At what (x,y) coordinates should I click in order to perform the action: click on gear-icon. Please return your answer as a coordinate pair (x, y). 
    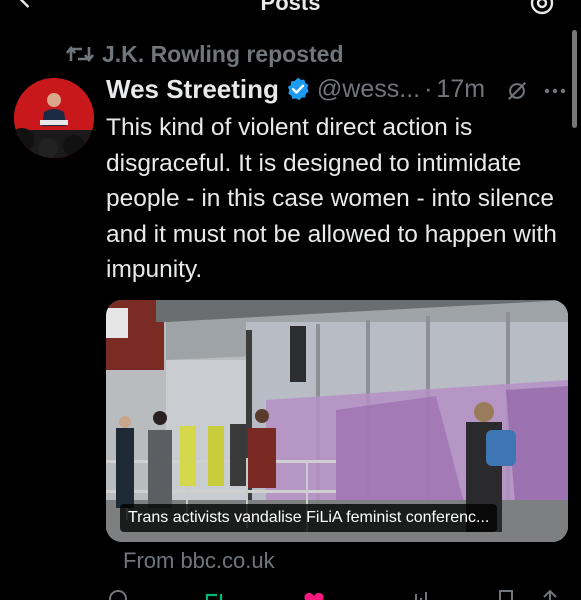
    Looking at the image, I should click on (542, 9).